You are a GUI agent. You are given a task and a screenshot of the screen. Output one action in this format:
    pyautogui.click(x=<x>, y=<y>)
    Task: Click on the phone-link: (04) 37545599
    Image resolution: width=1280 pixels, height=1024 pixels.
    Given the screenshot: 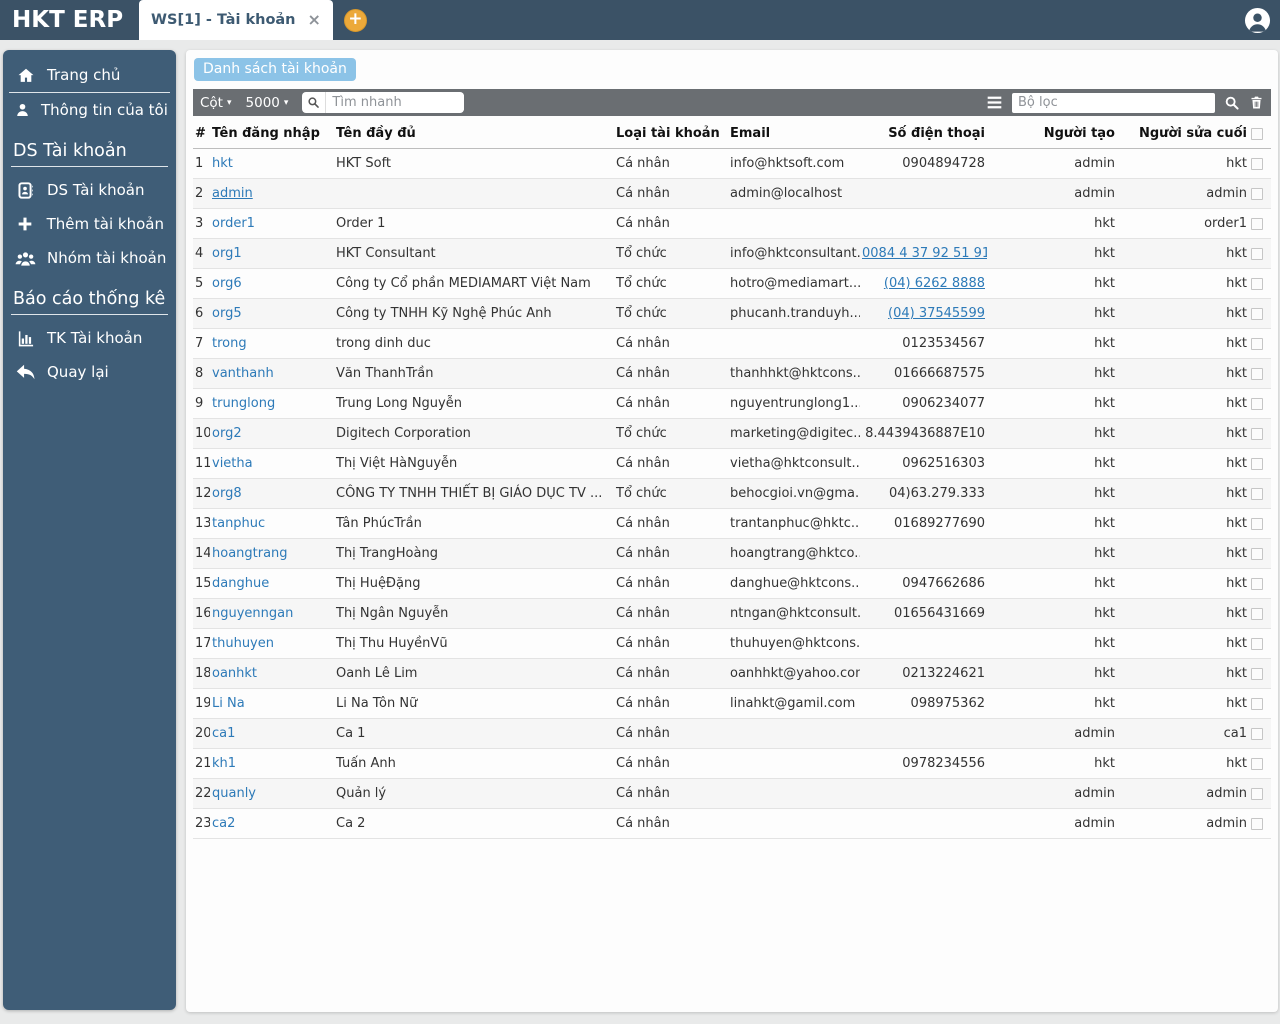 What is the action you would take?
    pyautogui.click(x=936, y=313)
    